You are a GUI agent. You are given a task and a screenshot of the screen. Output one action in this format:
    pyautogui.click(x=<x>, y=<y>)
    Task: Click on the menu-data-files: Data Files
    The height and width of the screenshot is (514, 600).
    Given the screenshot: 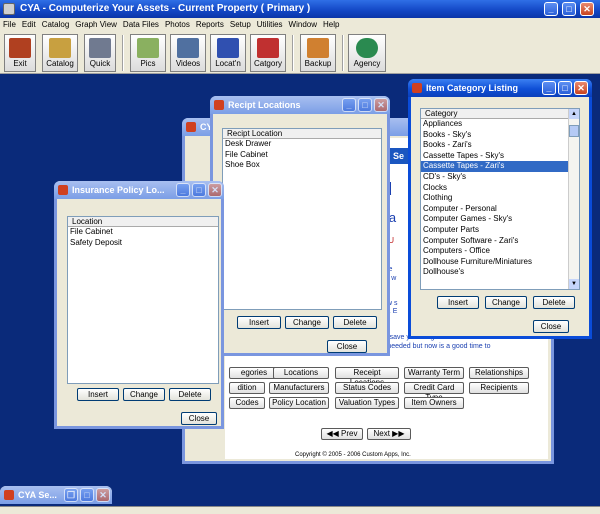 What is the action you would take?
    pyautogui.click(x=141, y=24)
    